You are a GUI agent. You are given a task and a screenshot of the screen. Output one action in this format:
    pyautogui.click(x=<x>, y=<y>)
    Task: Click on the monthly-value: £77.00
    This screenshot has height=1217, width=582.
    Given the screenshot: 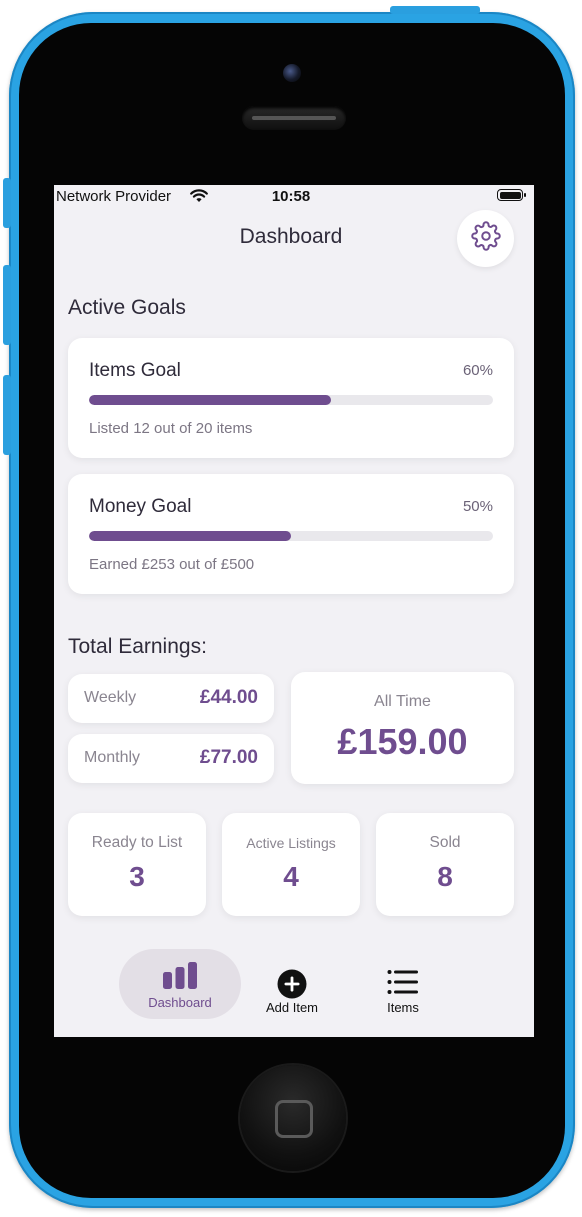 What is the action you would take?
    pyautogui.click(x=228, y=757)
    